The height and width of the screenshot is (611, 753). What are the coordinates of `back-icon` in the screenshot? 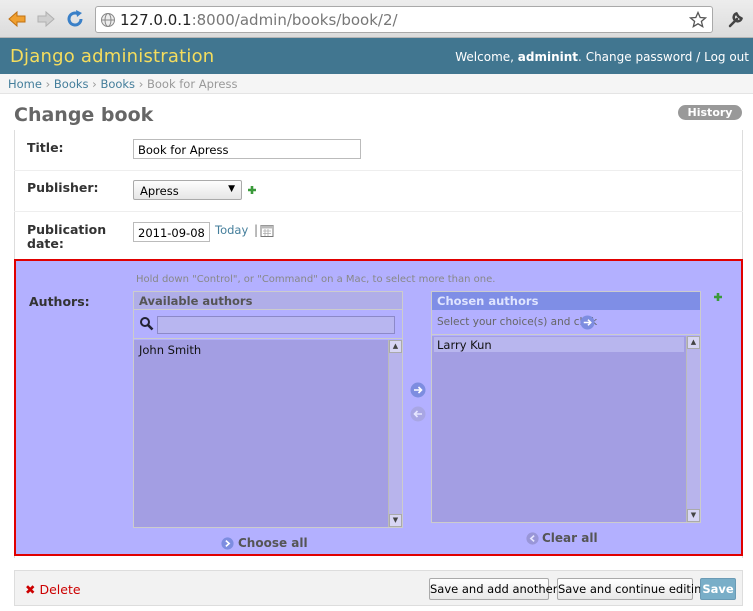 It's located at (17, 19).